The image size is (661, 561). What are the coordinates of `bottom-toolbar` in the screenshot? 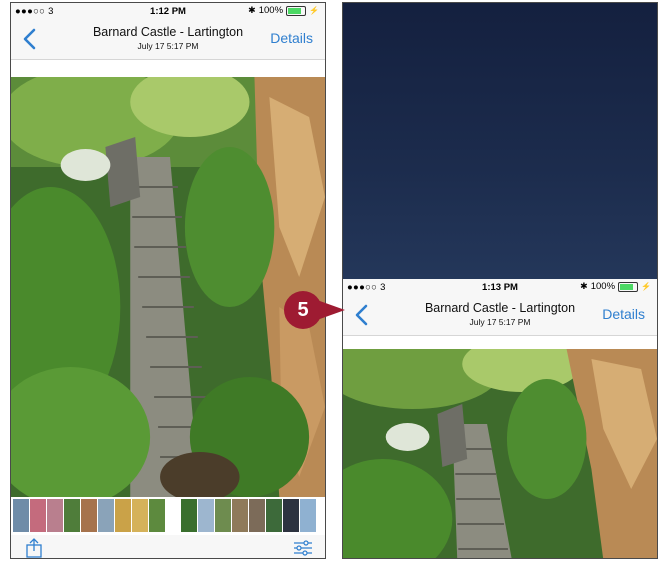 It's located at (168, 546).